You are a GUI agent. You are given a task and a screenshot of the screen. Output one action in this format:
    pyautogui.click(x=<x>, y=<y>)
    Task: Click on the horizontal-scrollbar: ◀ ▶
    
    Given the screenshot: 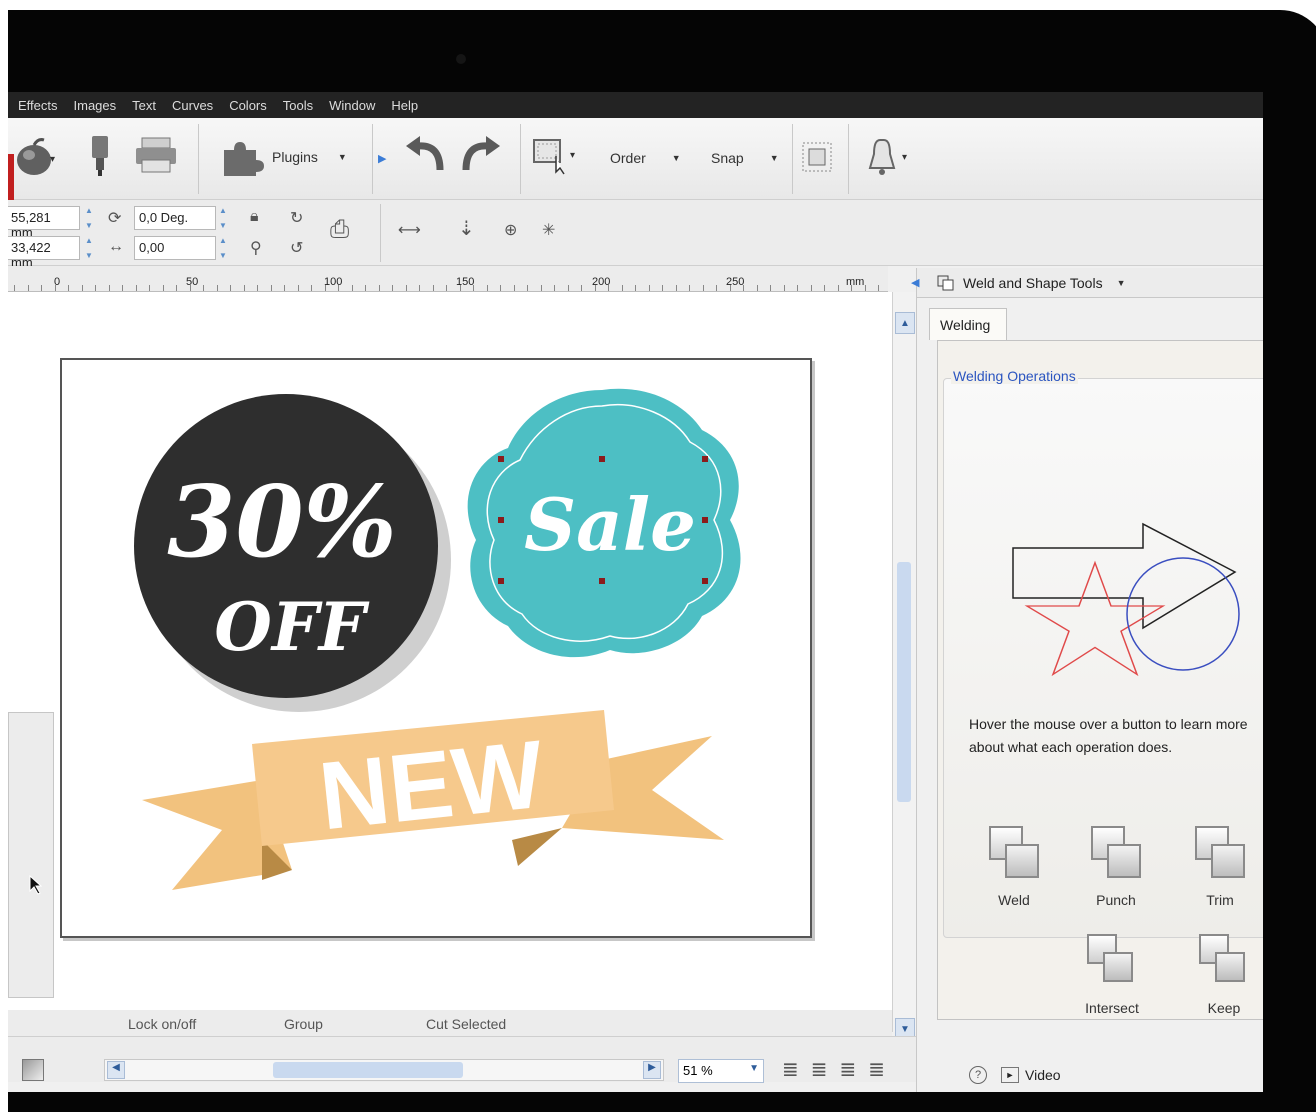 What is the action you would take?
    pyautogui.click(x=384, y=1070)
    